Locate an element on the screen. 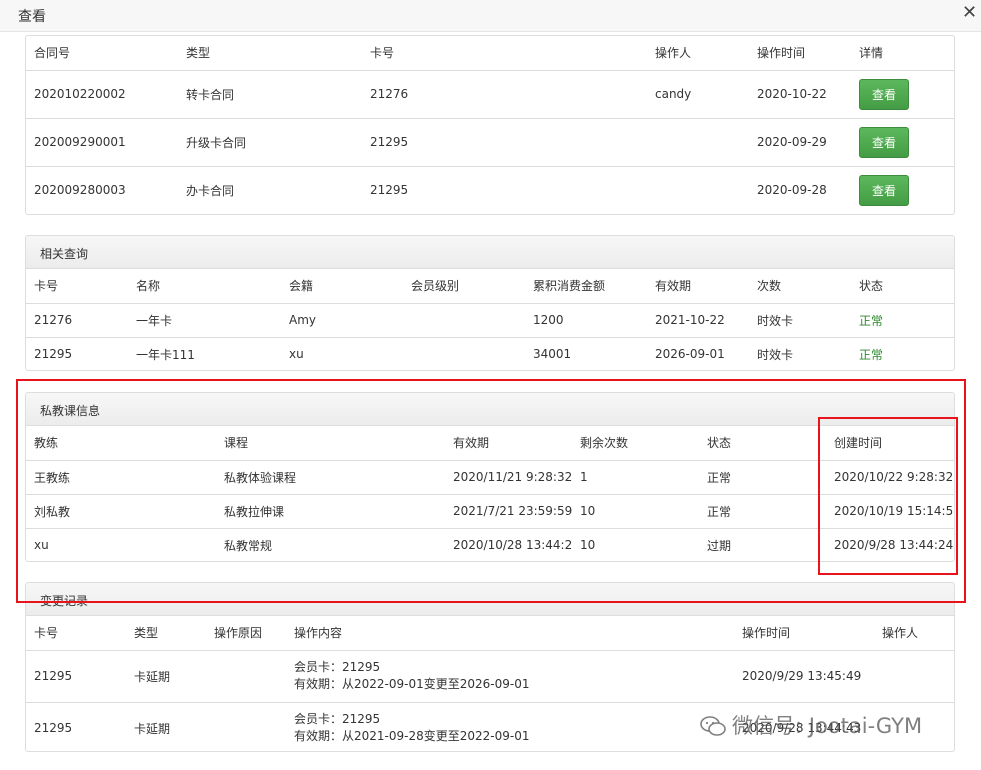 This screenshot has height=770, width=981. valid-date: 2026-09-01 is located at coordinates (698, 353).